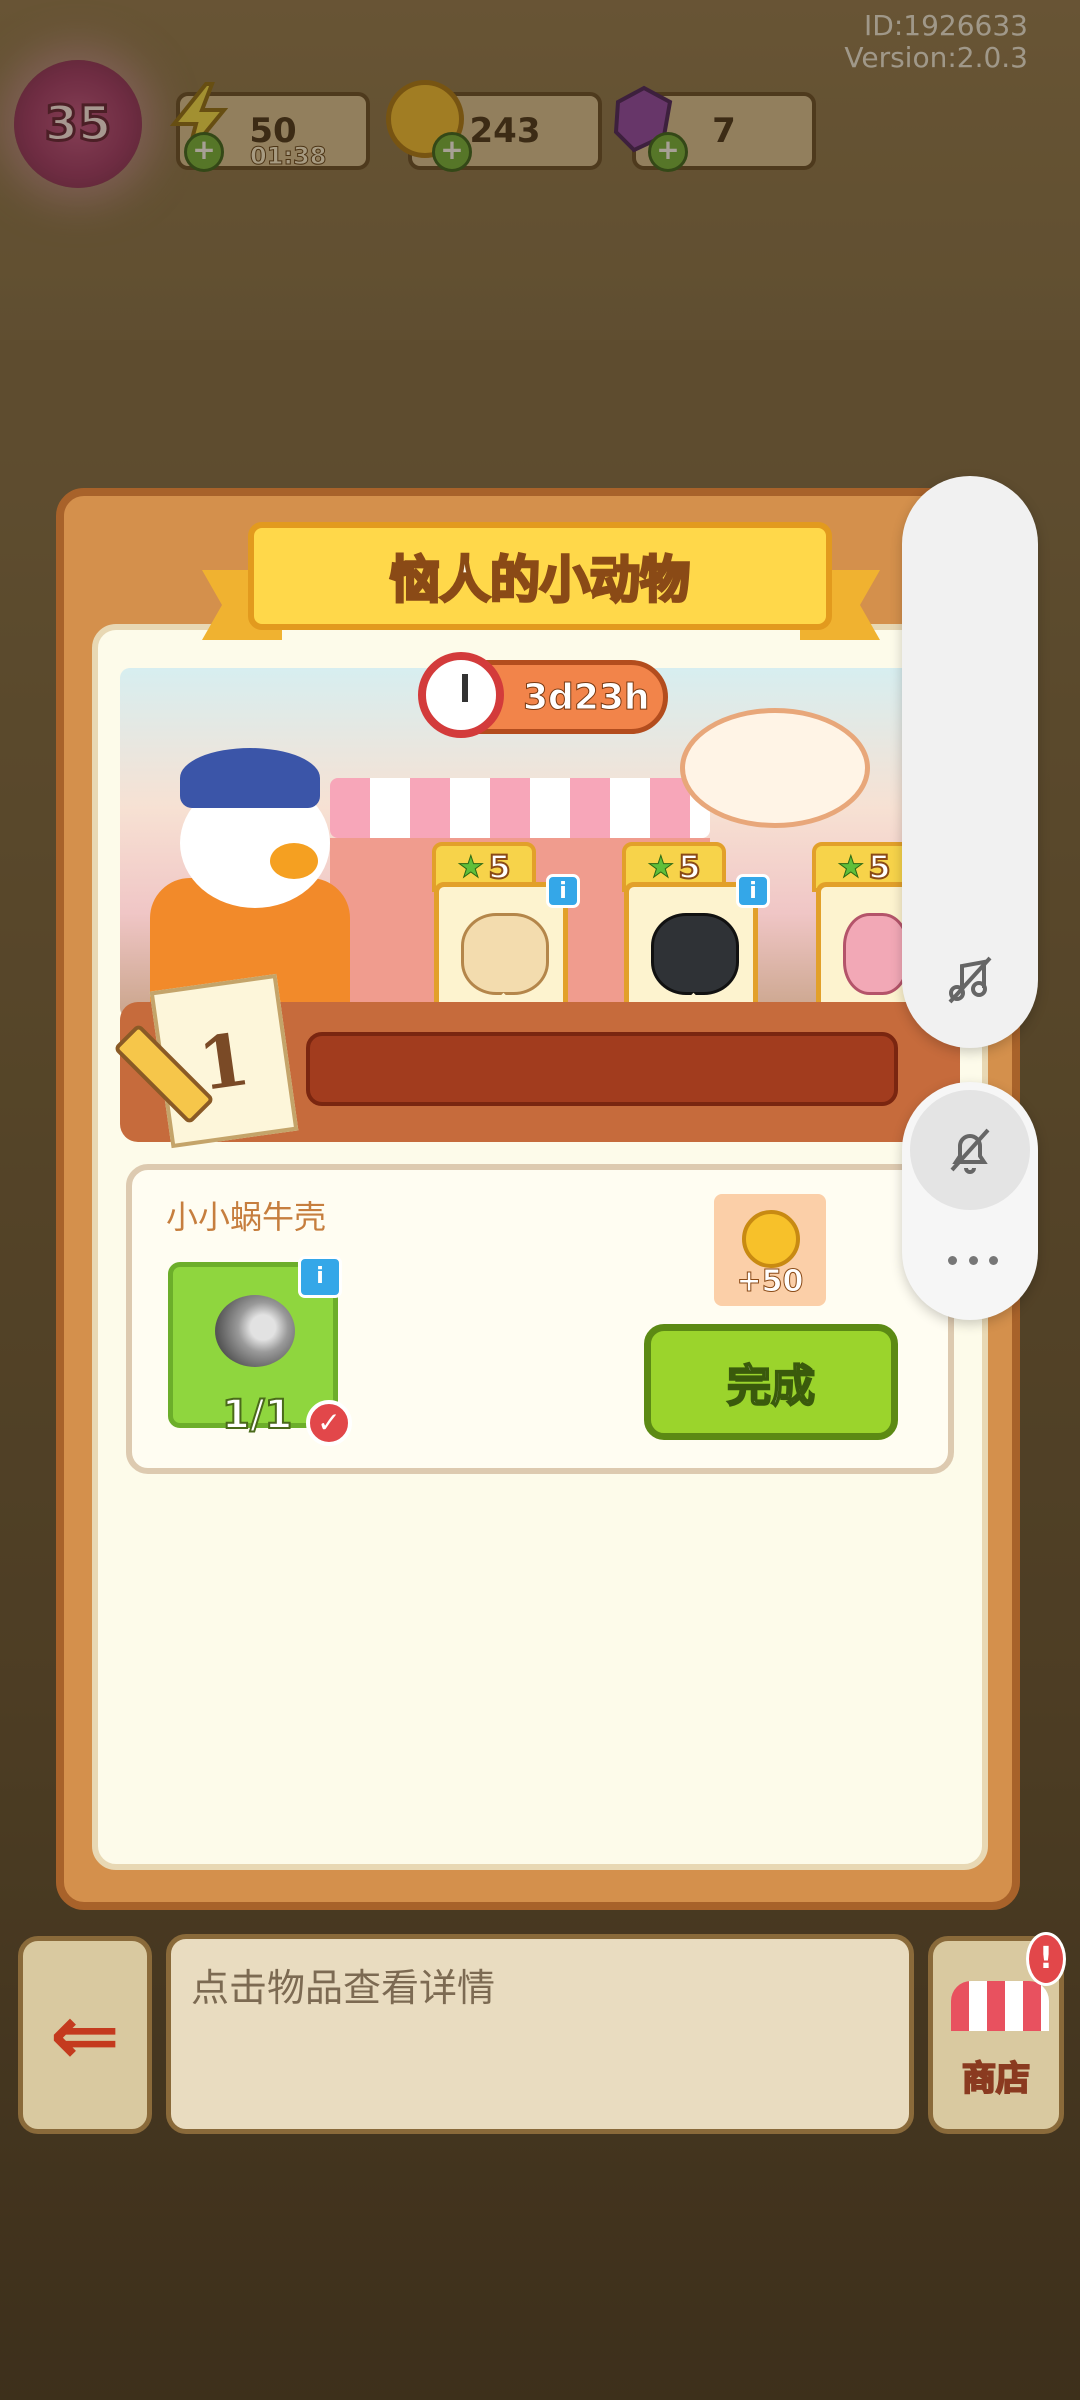 This screenshot has width=1080, height=2400. Describe the element at coordinates (1046, 1959) in the screenshot. I see `shop-alert-badge: !` at that location.